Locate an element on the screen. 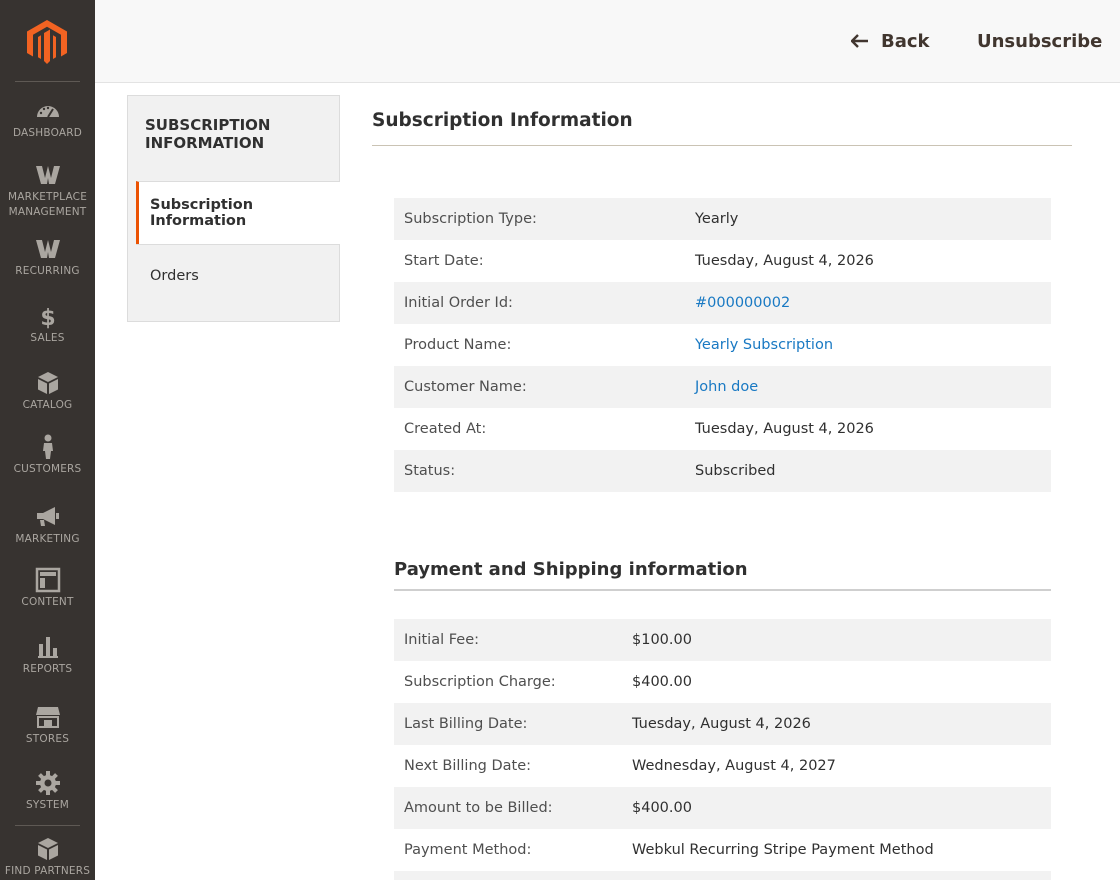 This screenshot has width=1120, height=880. table-row: Subscription Type: Yearly is located at coordinates (722, 219).